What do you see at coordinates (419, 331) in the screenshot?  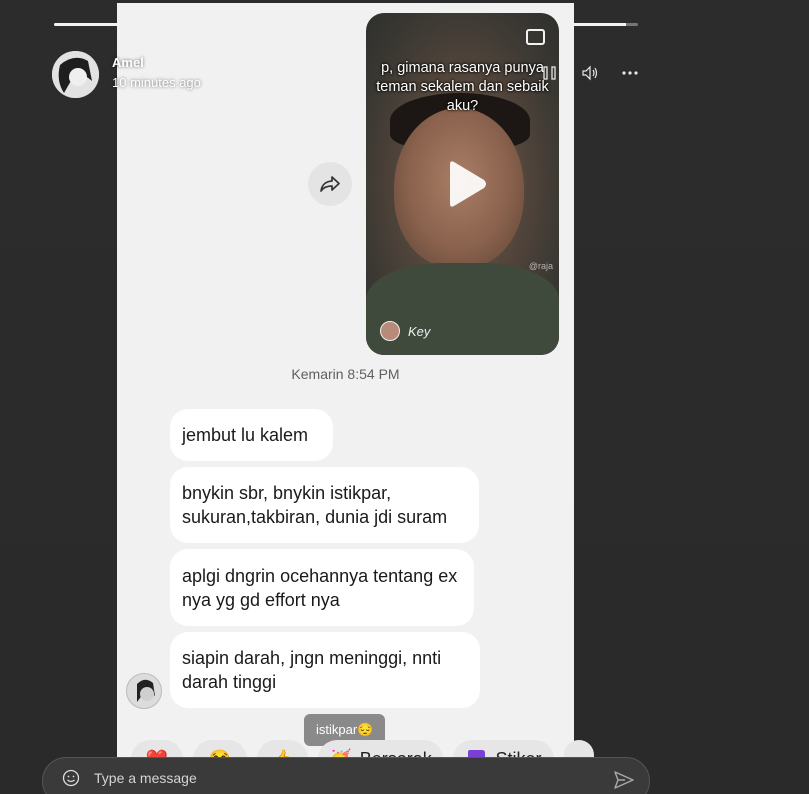 I see `video-tag-label: Key` at bounding box center [419, 331].